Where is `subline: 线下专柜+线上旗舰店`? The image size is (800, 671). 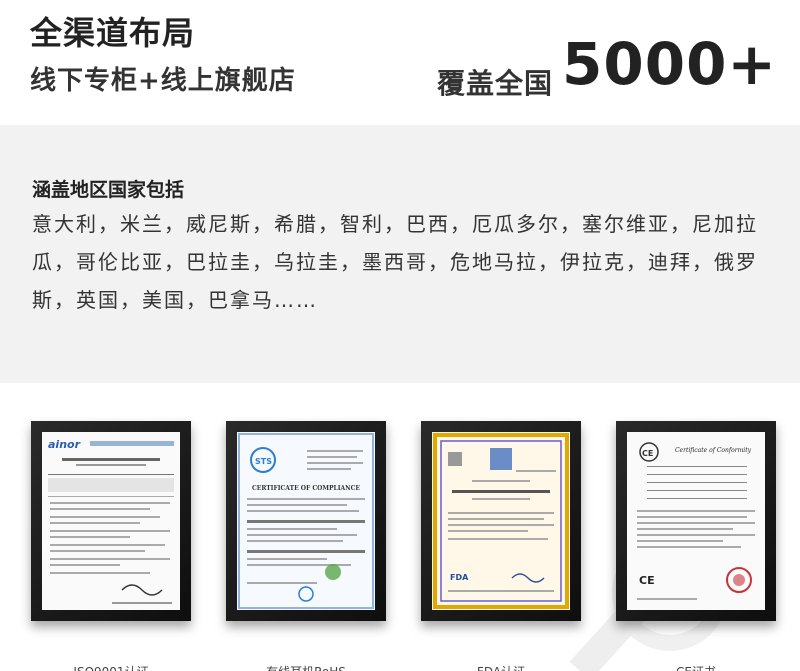
subline: 线下专柜+线上旗舰店 is located at coordinates (163, 81).